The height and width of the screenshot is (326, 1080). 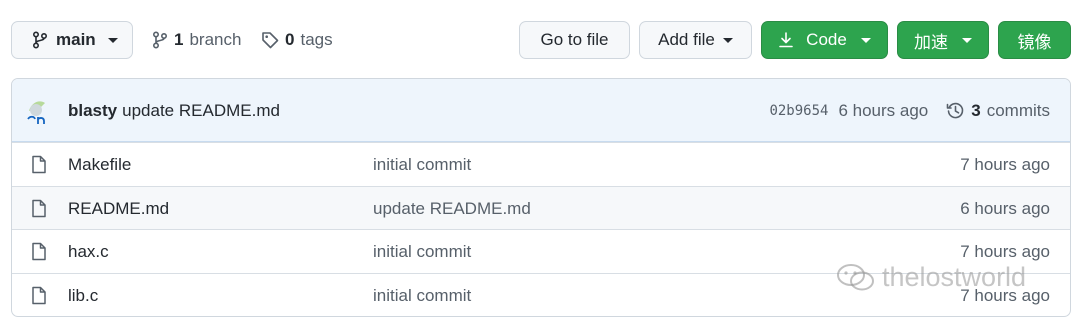 What do you see at coordinates (76, 39) in the screenshot?
I see `branch-select-label: main` at bounding box center [76, 39].